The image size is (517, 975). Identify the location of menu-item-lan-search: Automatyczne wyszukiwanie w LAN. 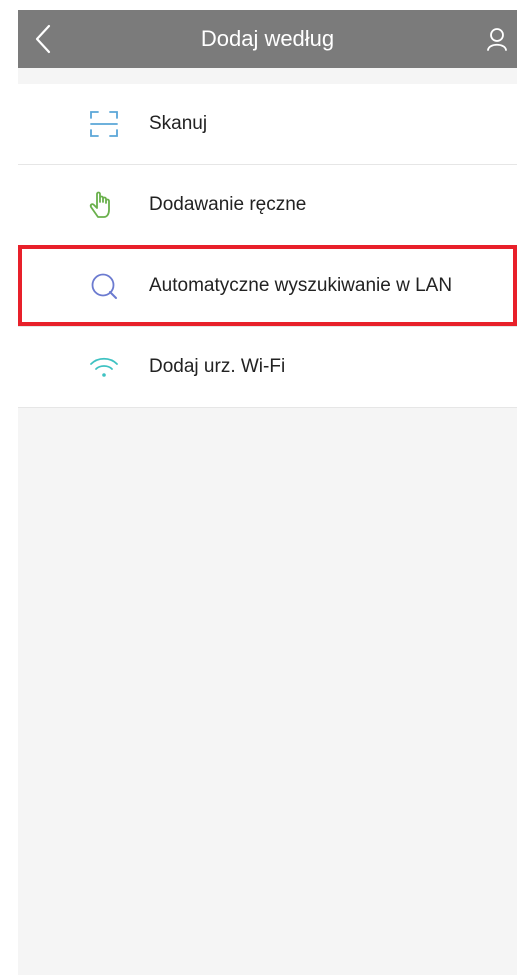
(267, 285).